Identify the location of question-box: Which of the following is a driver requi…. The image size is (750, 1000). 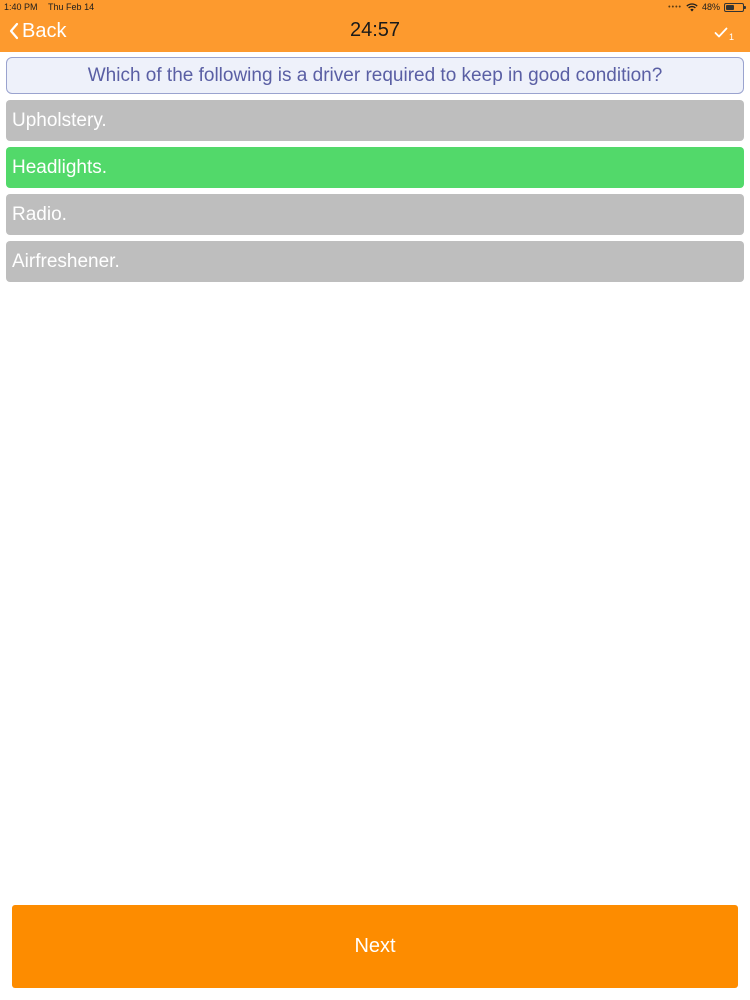
(375, 75).